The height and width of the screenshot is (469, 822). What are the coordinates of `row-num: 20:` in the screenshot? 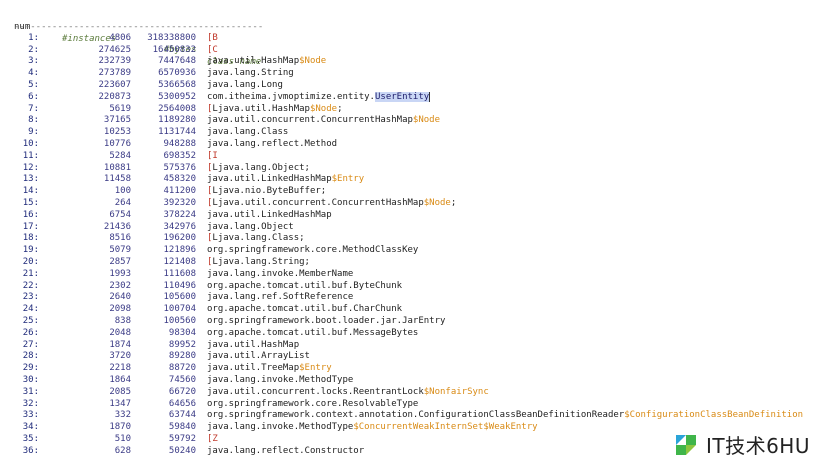 It's located at (30, 261).